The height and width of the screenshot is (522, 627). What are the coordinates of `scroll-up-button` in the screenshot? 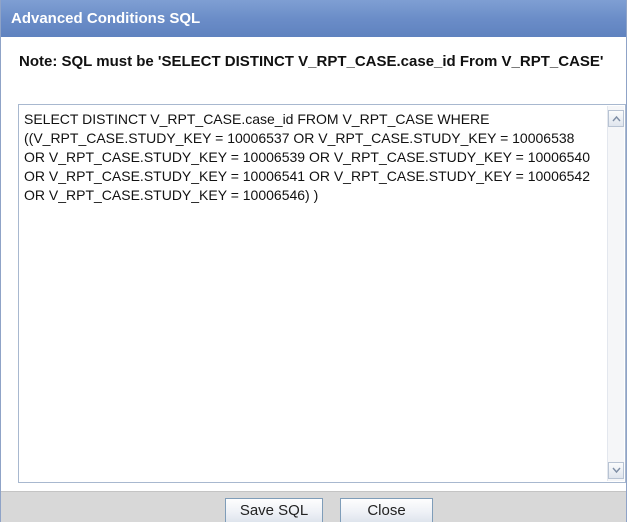 It's located at (616, 118).